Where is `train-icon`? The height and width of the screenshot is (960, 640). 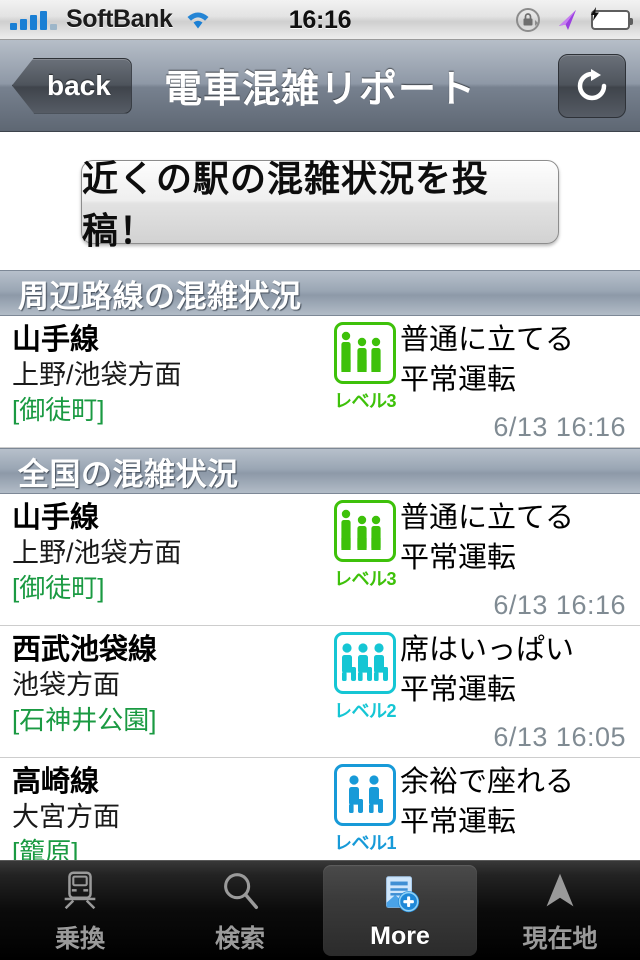 train-icon is located at coordinates (80, 891).